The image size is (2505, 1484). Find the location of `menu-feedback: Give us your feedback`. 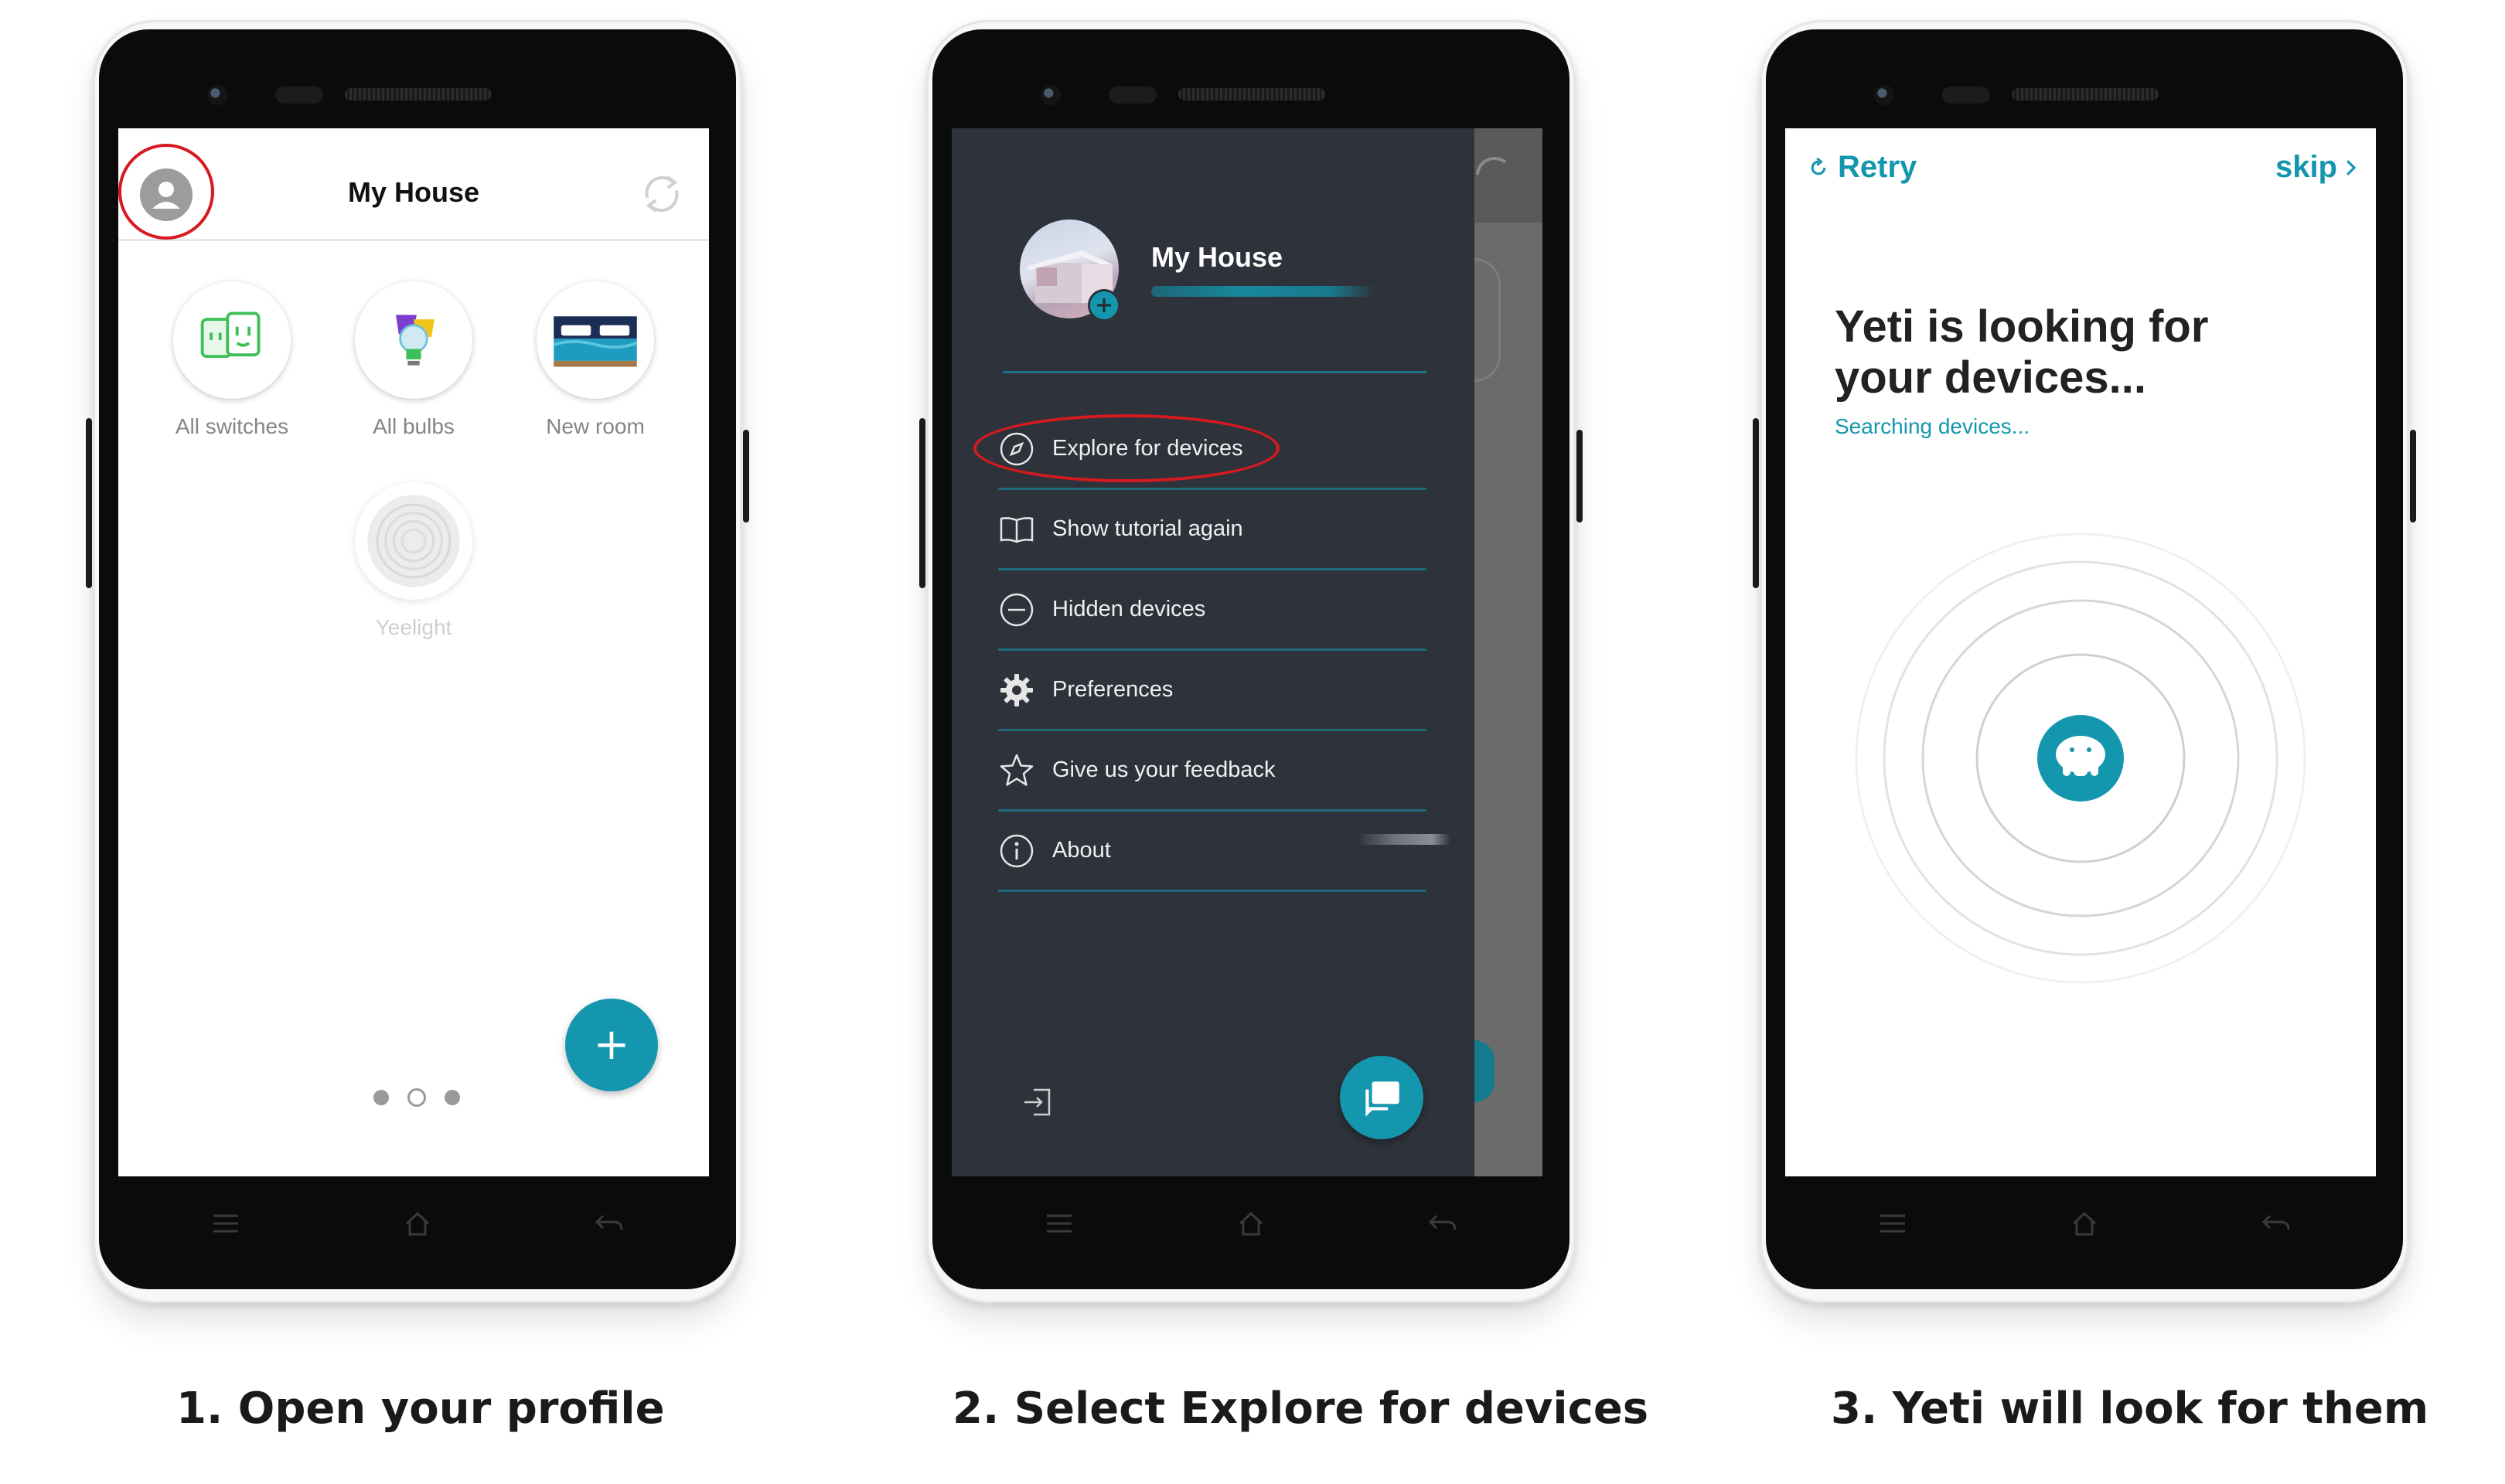

menu-feedback: Give us your feedback is located at coordinates (1212, 771).